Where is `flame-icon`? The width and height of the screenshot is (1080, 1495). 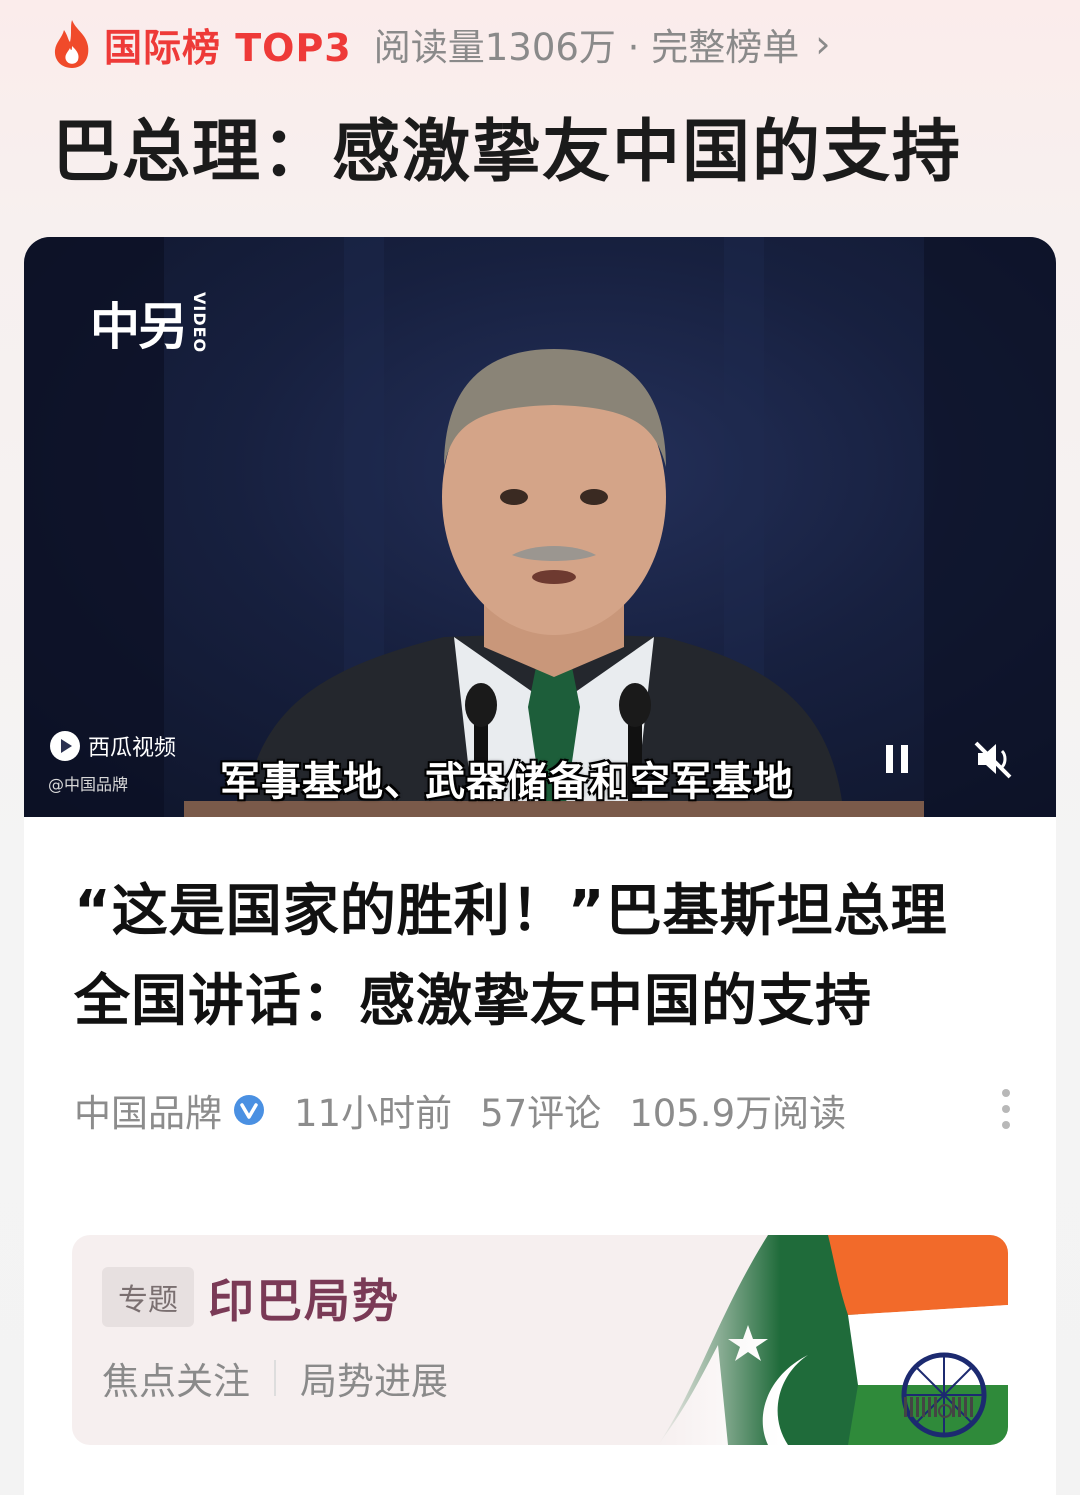
flame-icon is located at coordinates (71, 44).